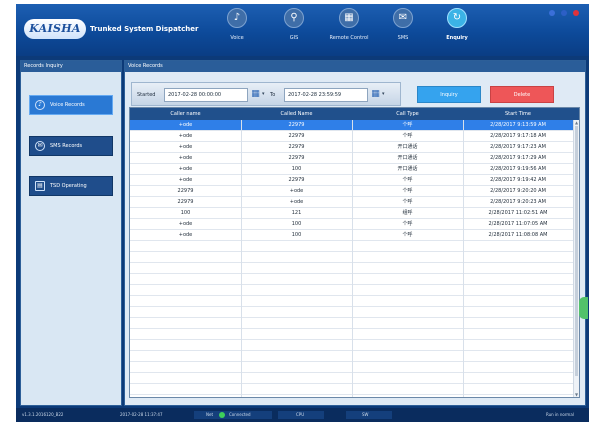  Describe the element at coordinates (206, 95) in the screenshot. I see `start-datetime-field: 2017-02-28 00:00:00` at that location.